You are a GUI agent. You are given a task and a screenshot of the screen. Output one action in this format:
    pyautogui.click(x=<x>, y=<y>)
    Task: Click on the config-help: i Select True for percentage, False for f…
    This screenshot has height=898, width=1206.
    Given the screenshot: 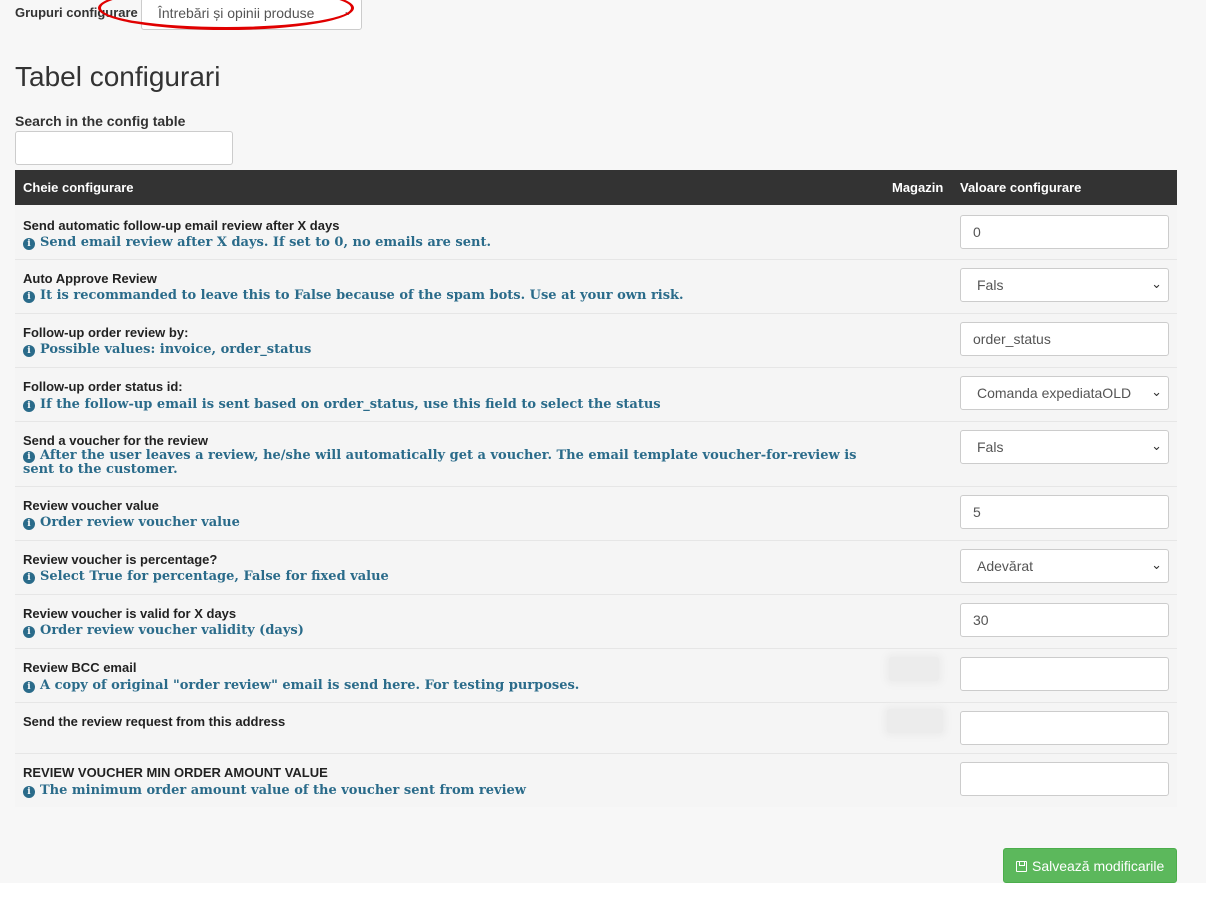 What is the action you would take?
    pyautogui.click(x=448, y=577)
    